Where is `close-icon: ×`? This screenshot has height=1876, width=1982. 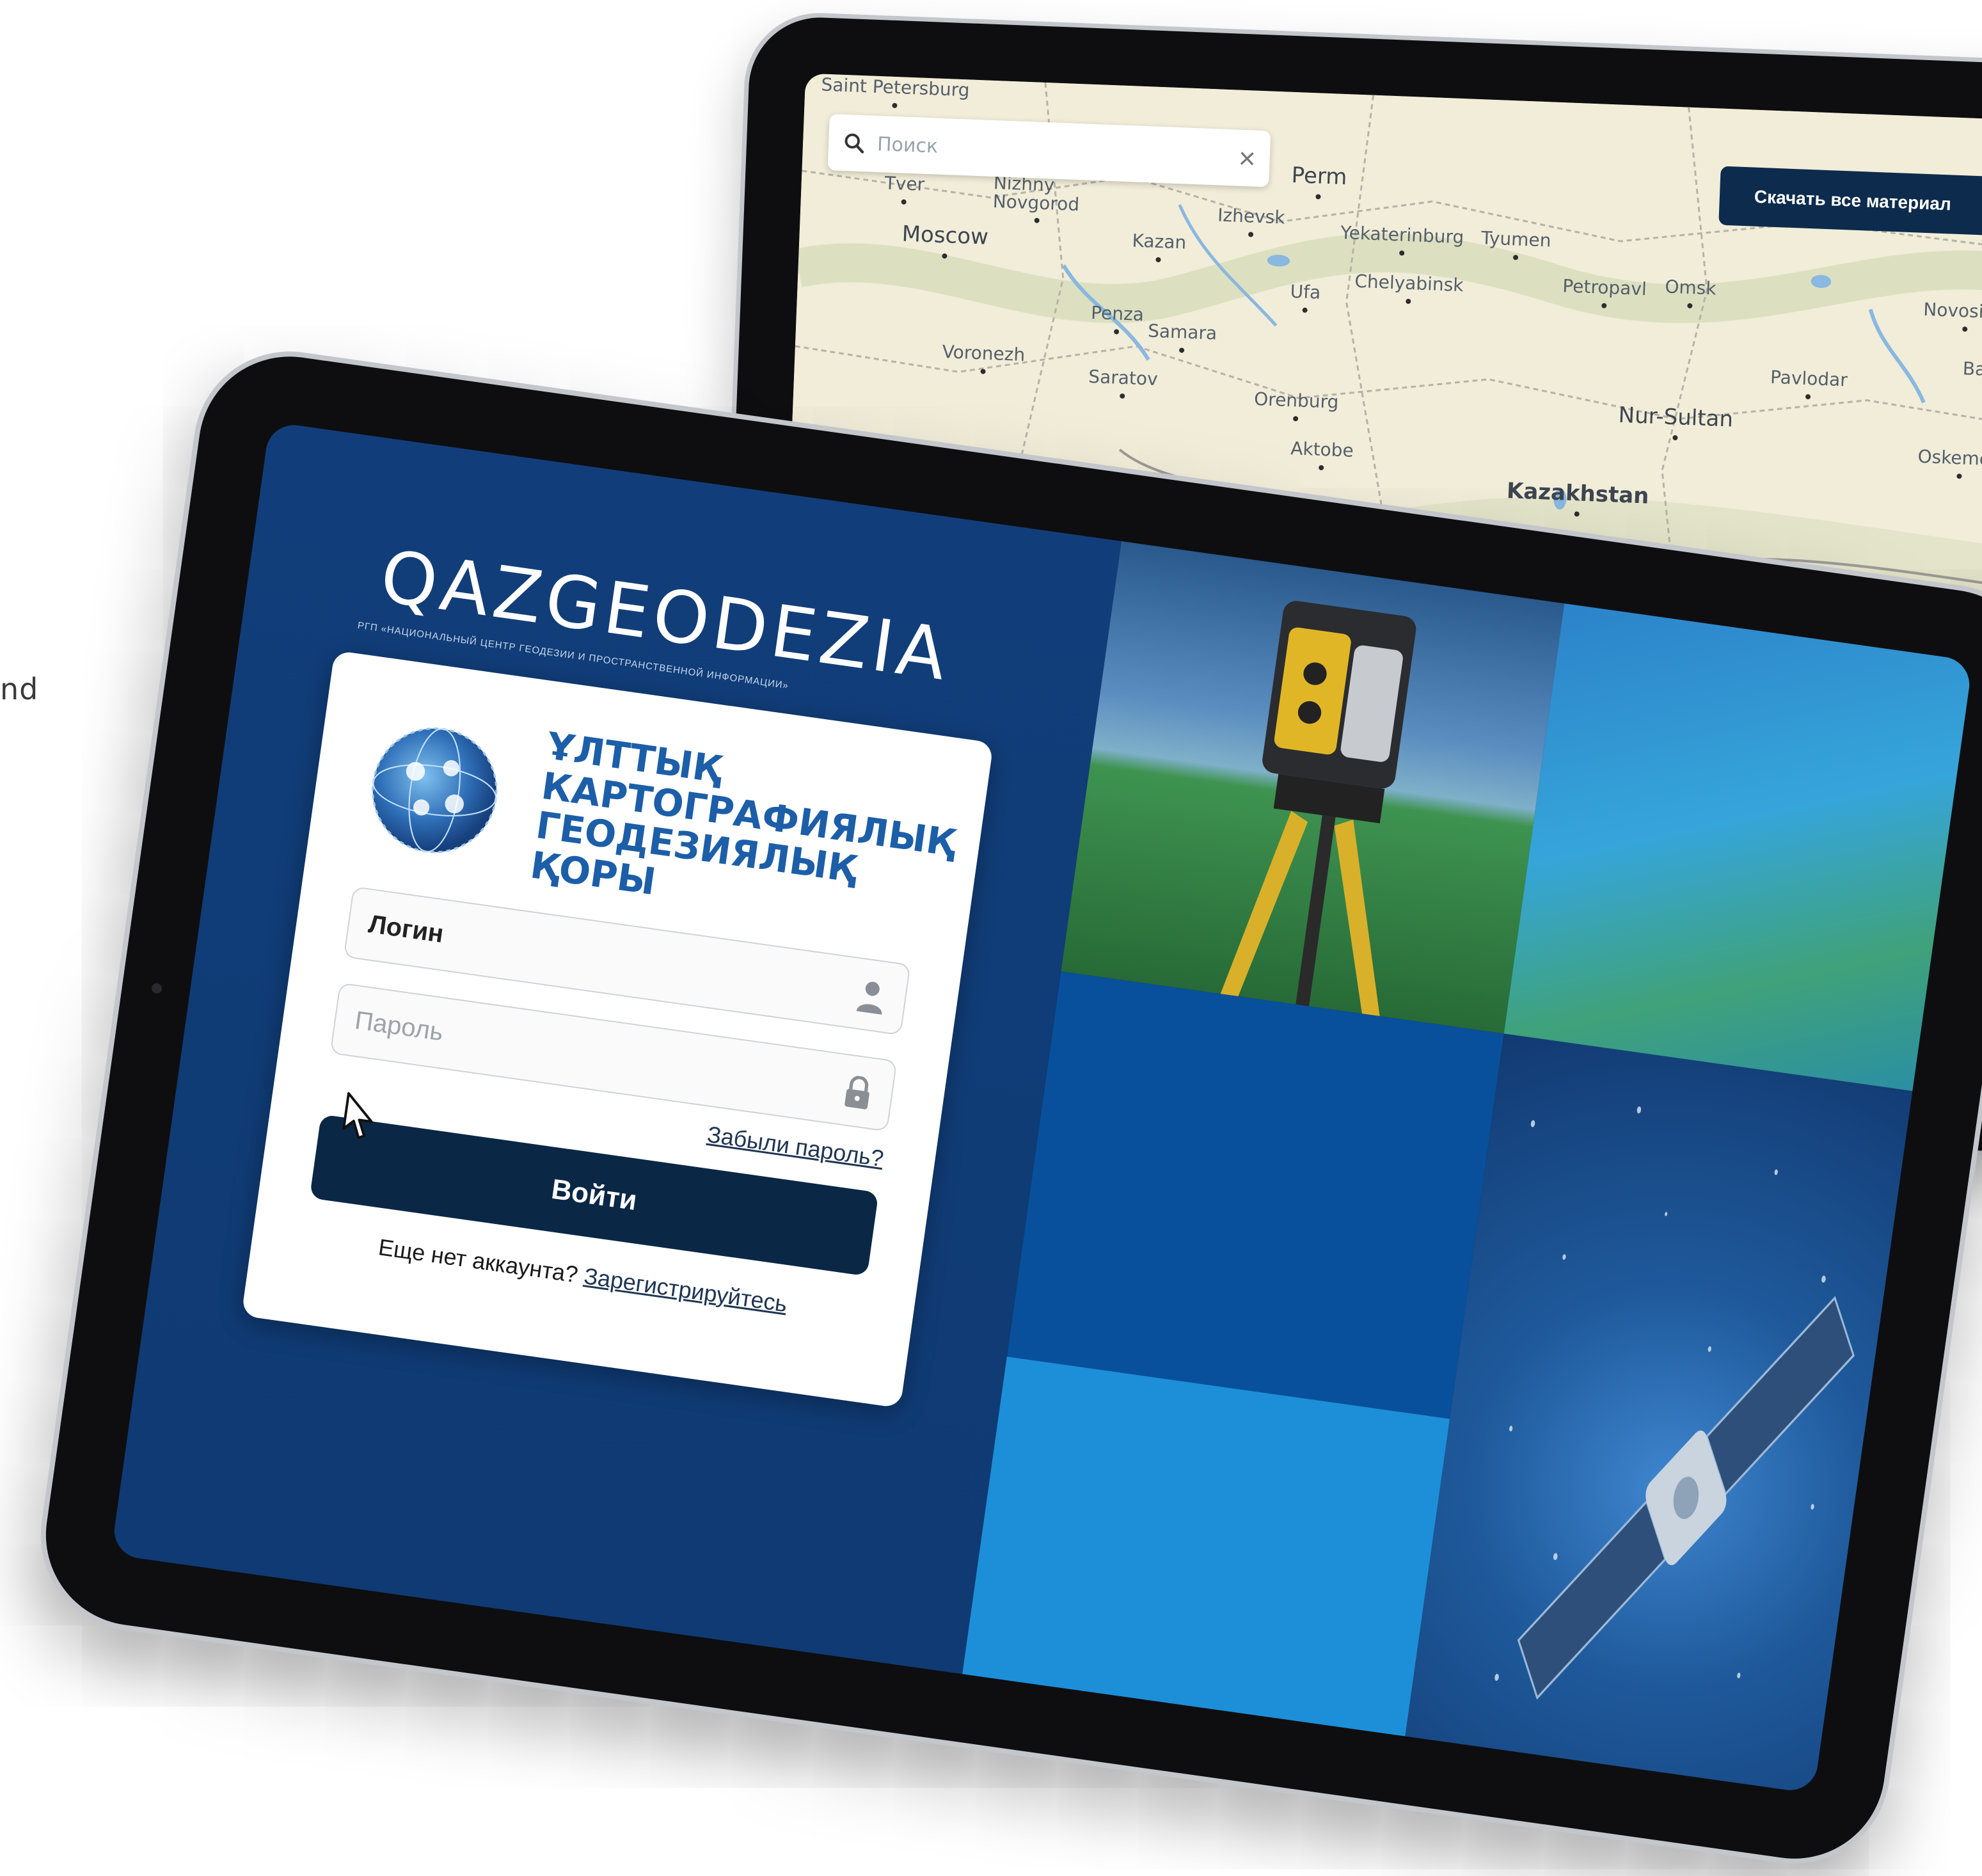
close-icon: × is located at coordinates (1247, 158).